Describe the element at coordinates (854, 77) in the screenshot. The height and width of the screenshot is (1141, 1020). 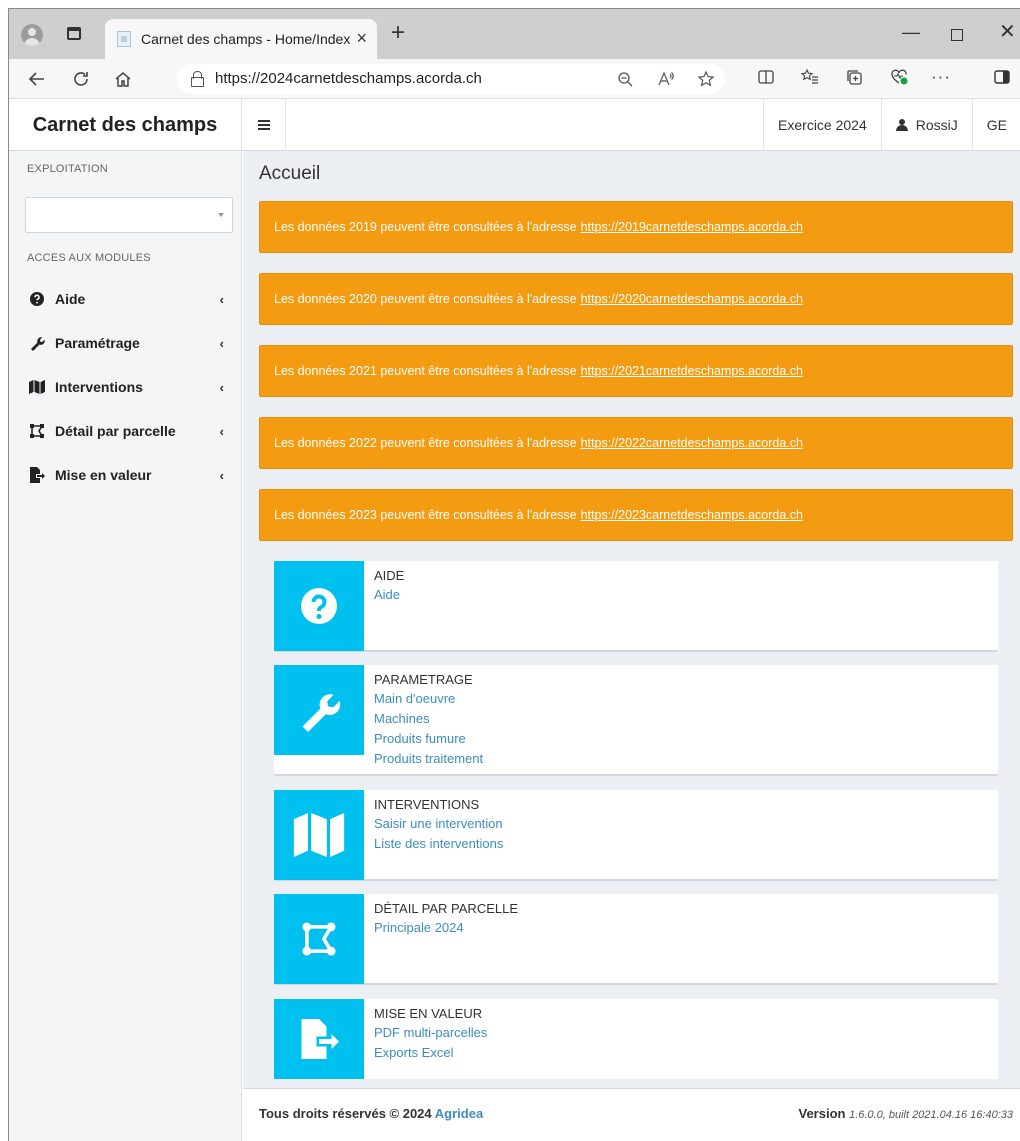
I see `collections-icon` at that location.